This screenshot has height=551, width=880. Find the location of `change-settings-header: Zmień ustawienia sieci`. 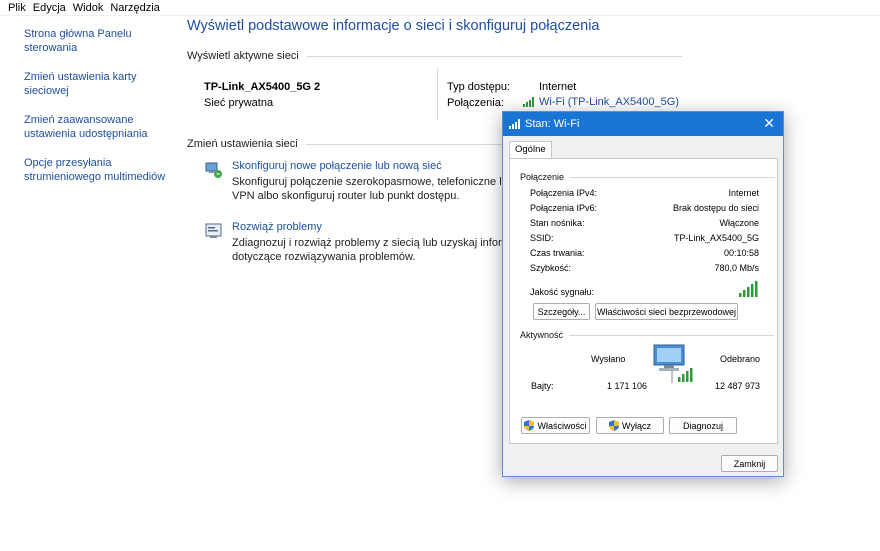

change-settings-header: Zmień ustawienia sieci is located at coordinates (346, 144).